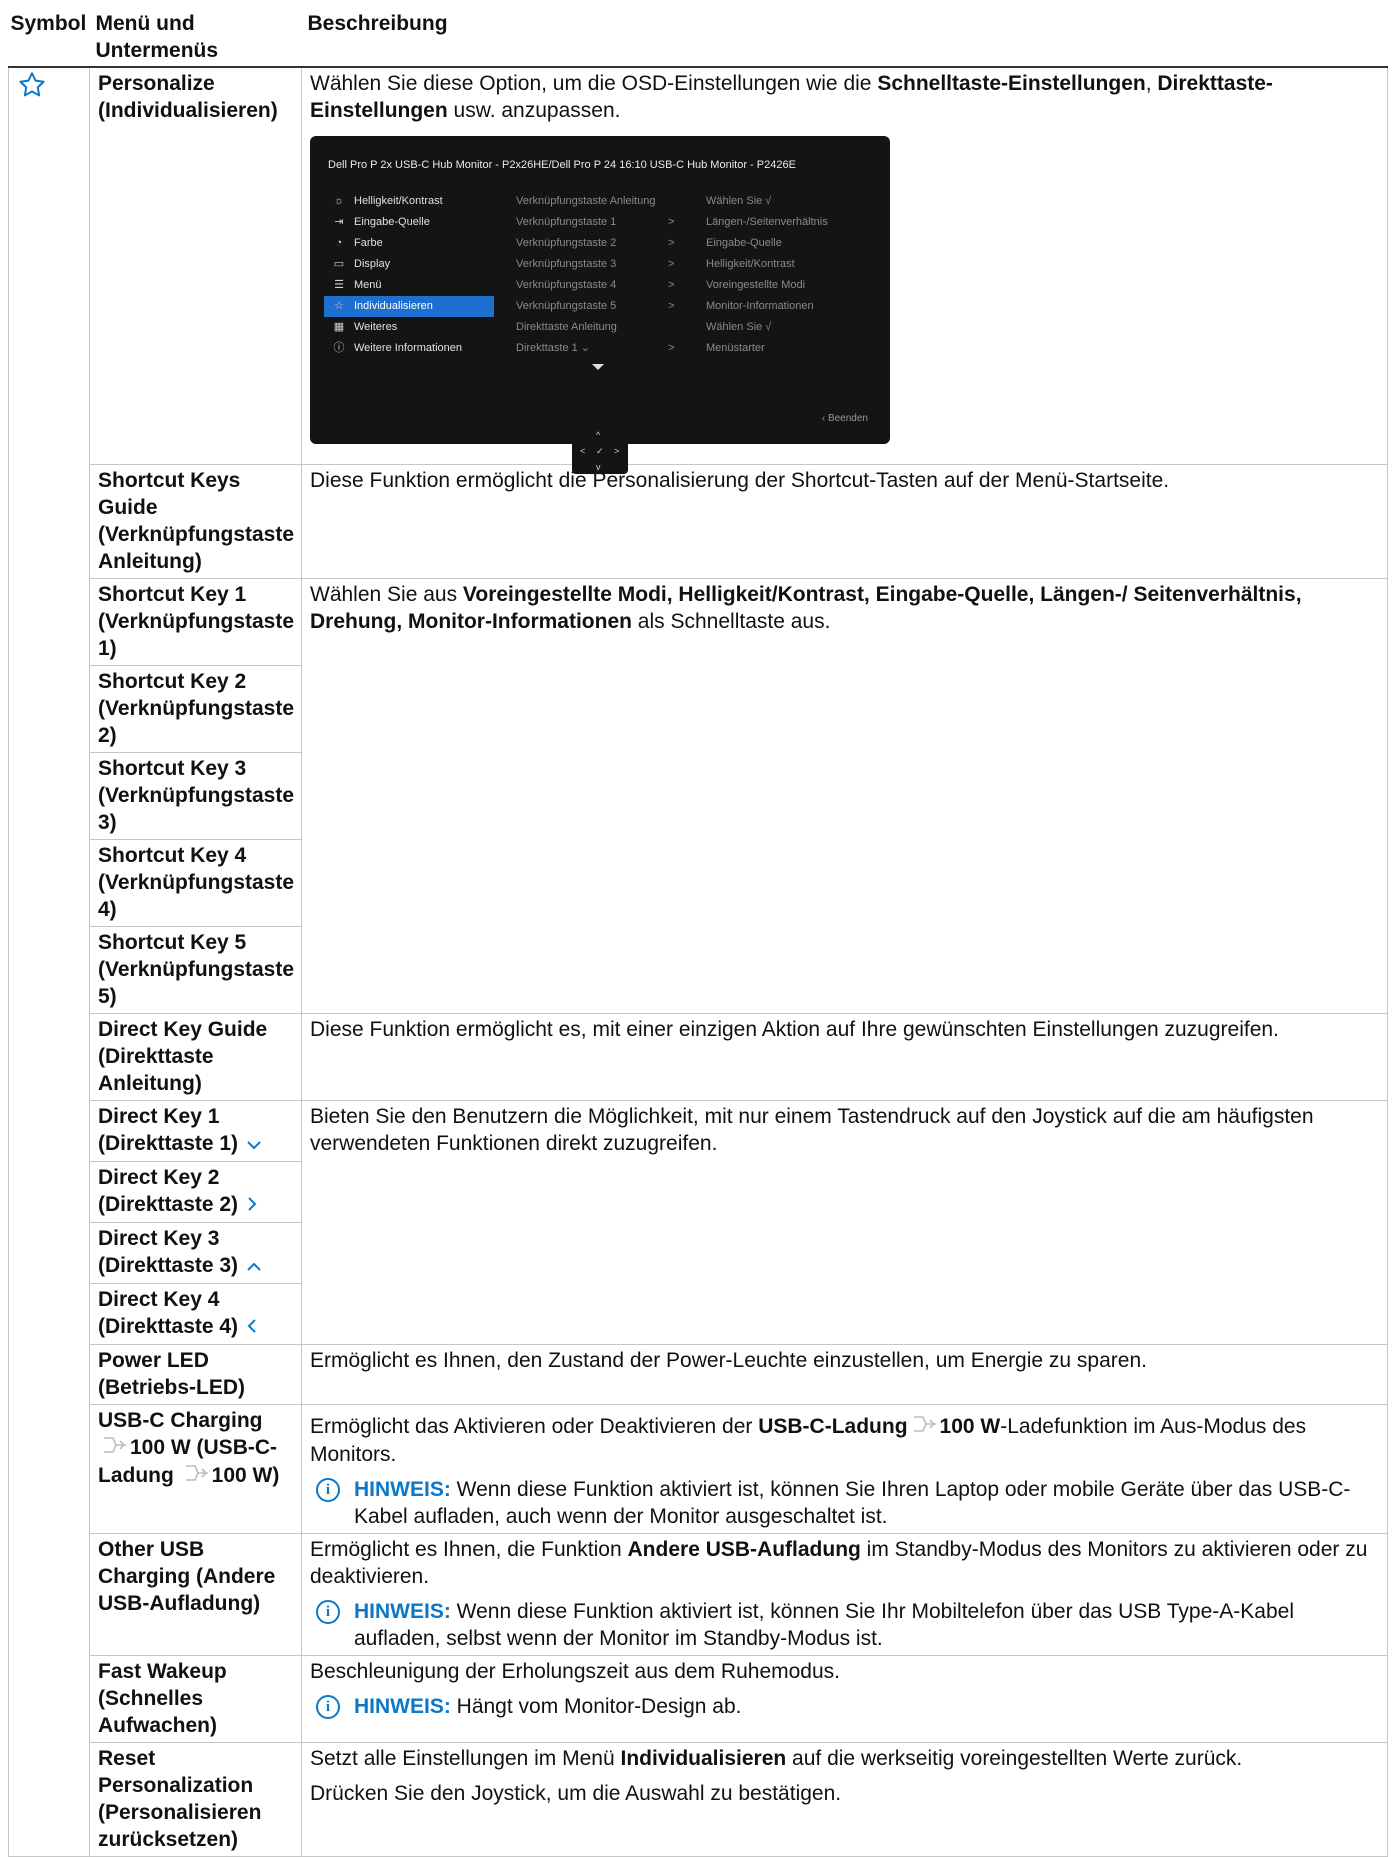 This screenshot has height=1857, width=1397. I want to click on chevron-down-icon, so click(254, 1144).